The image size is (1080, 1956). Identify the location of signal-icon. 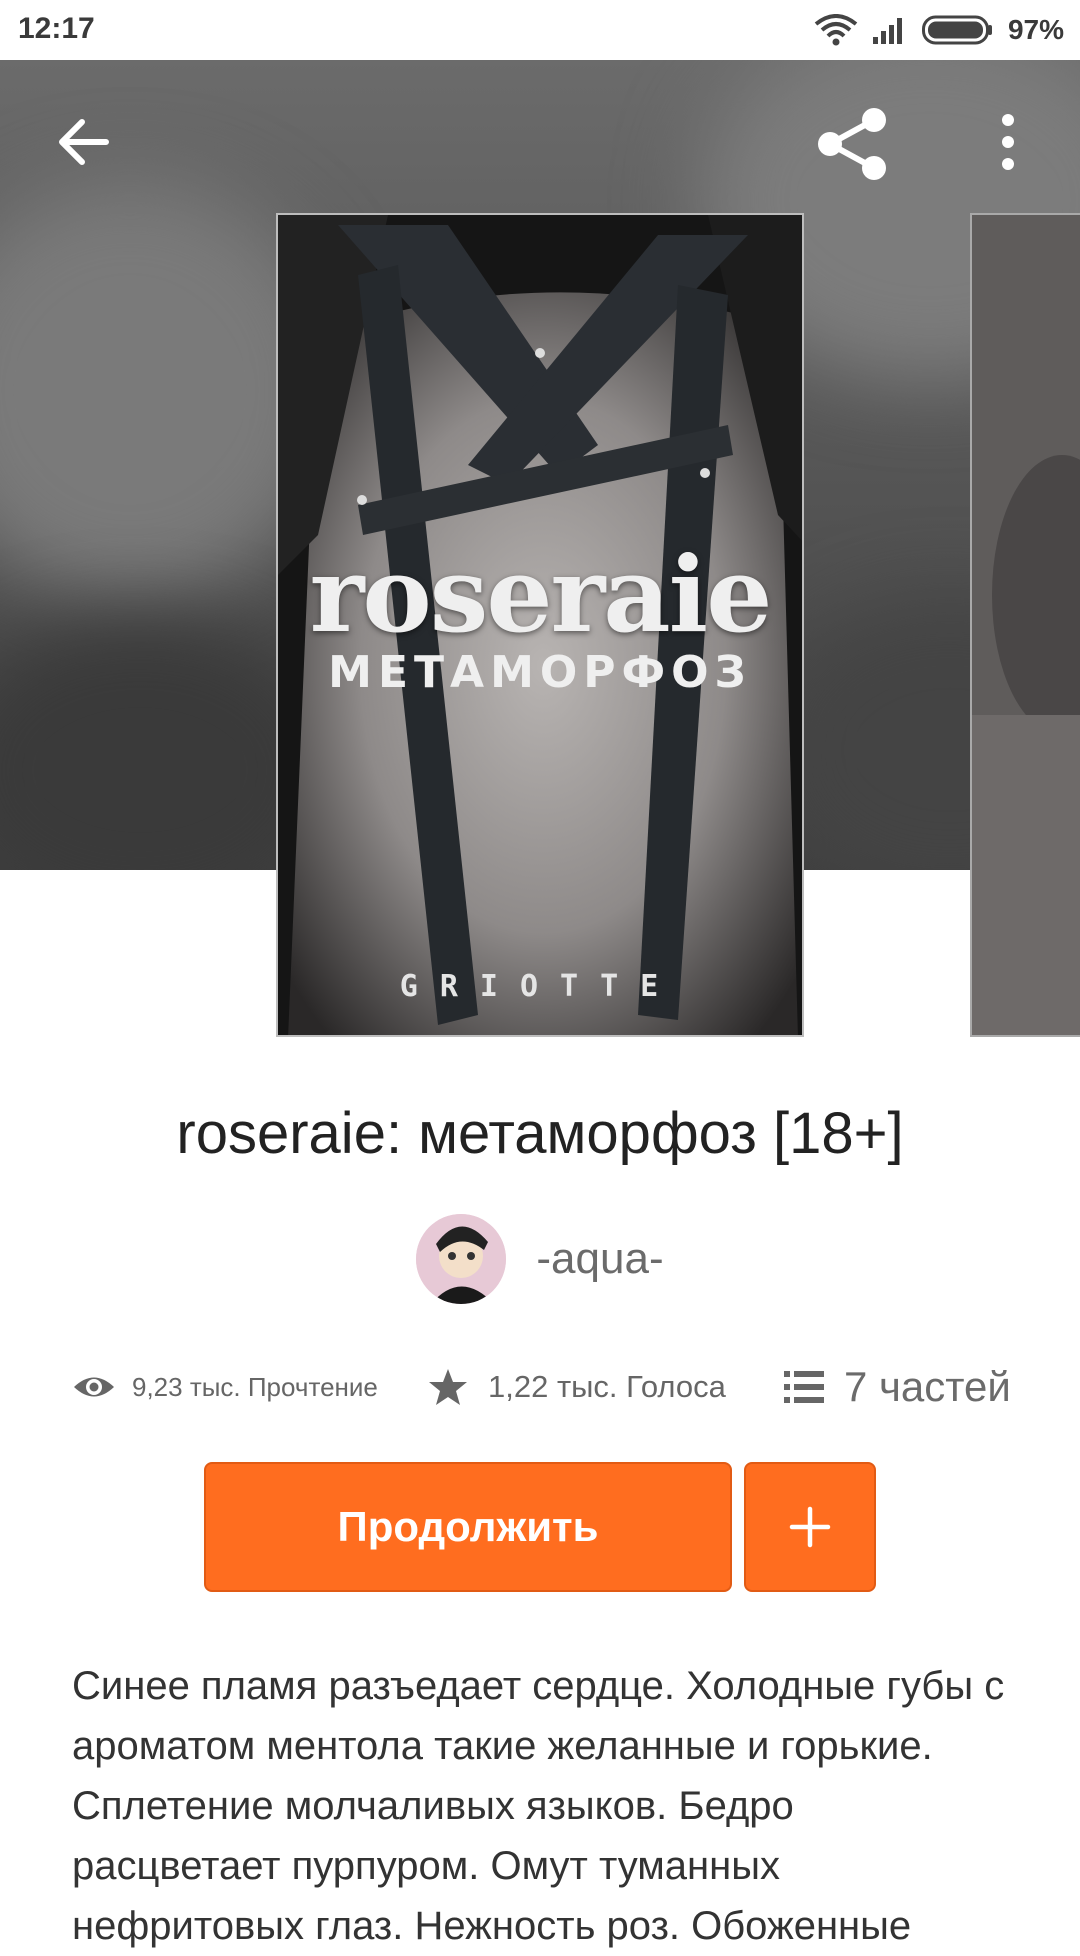
(887, 31).